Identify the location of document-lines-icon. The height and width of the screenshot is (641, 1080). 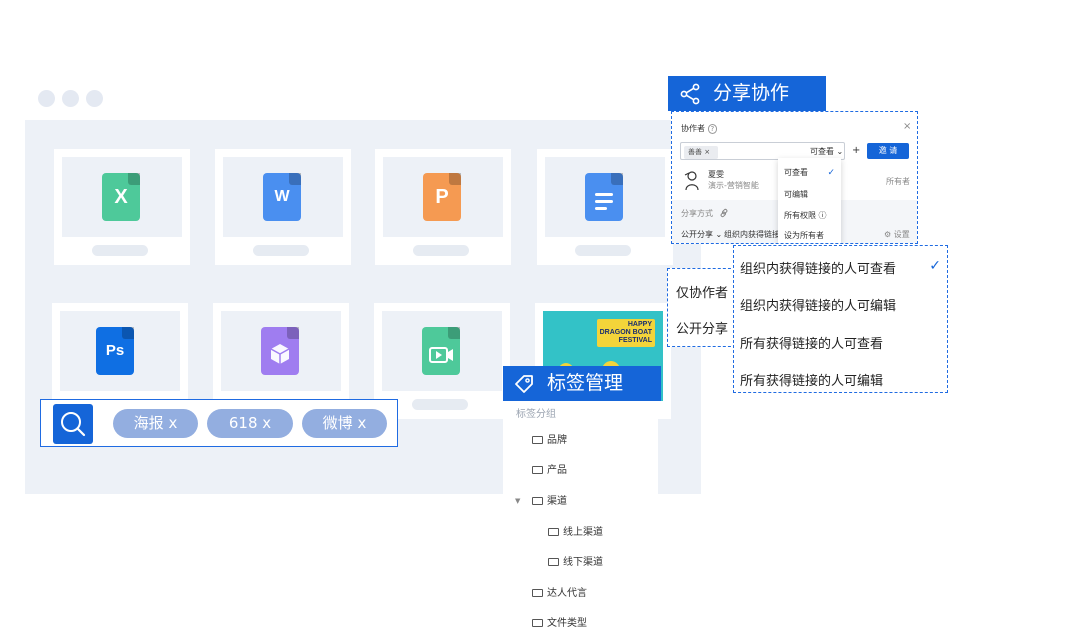
(604, 201).